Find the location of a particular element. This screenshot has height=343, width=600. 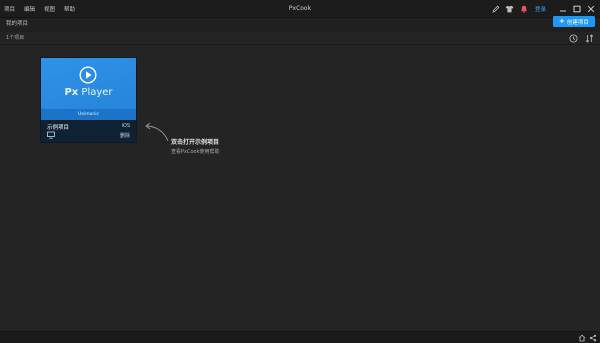

play-icon is located at coordinates (88, 75).